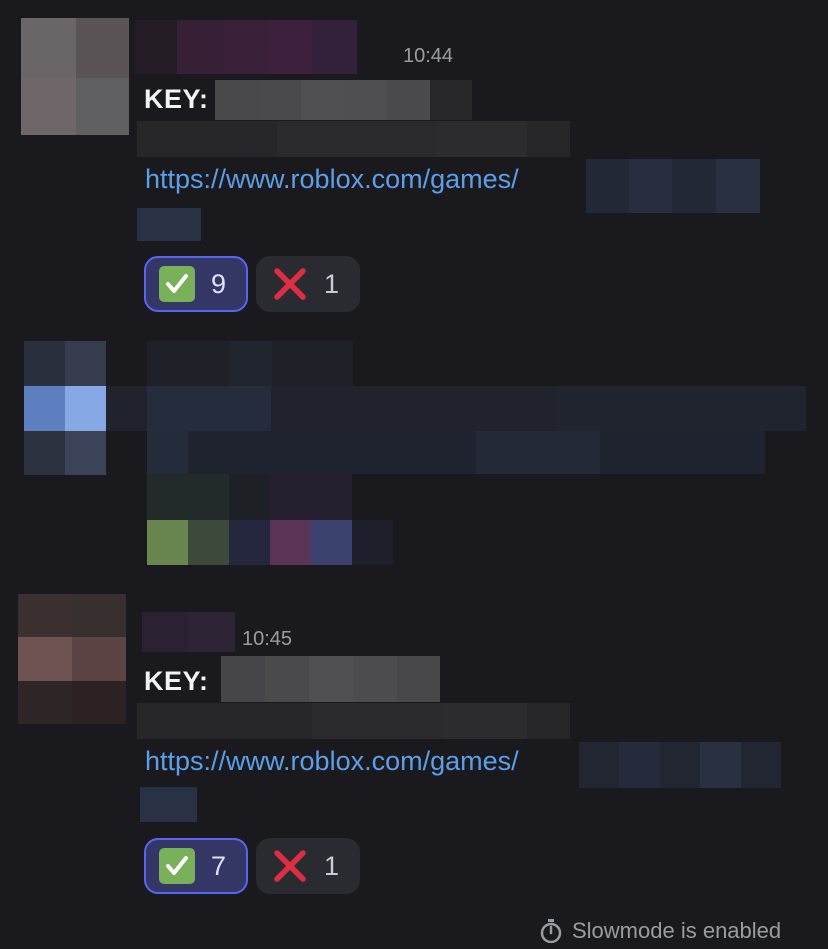 This screenshot has width=828, height=949. I want to click on reaction-count: 7, so click(219, 865).